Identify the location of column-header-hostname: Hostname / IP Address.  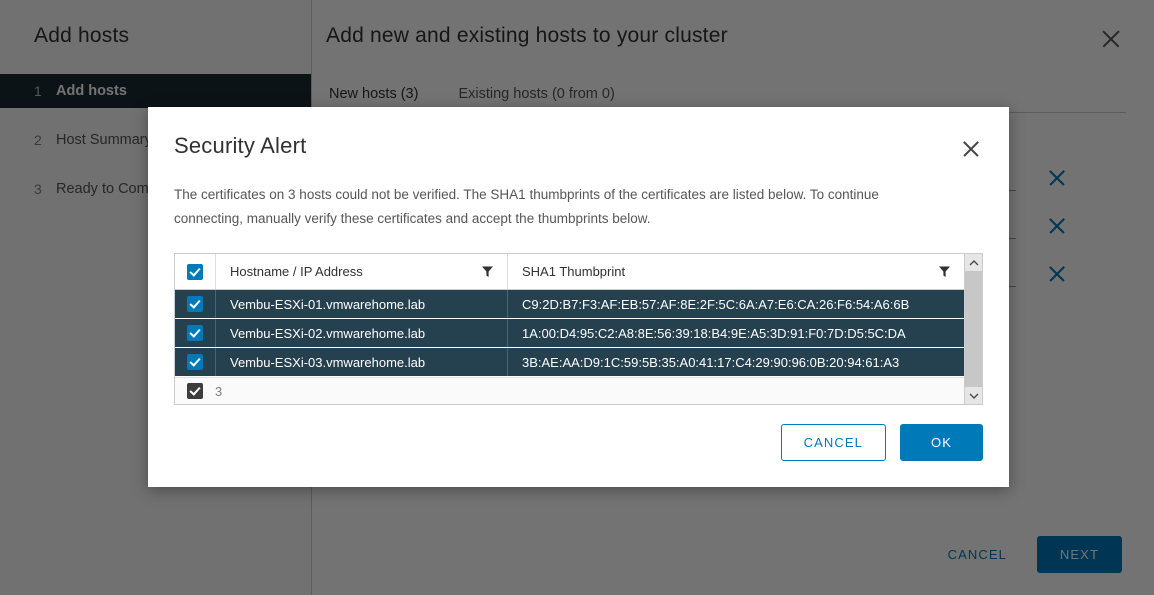
(361, 271).